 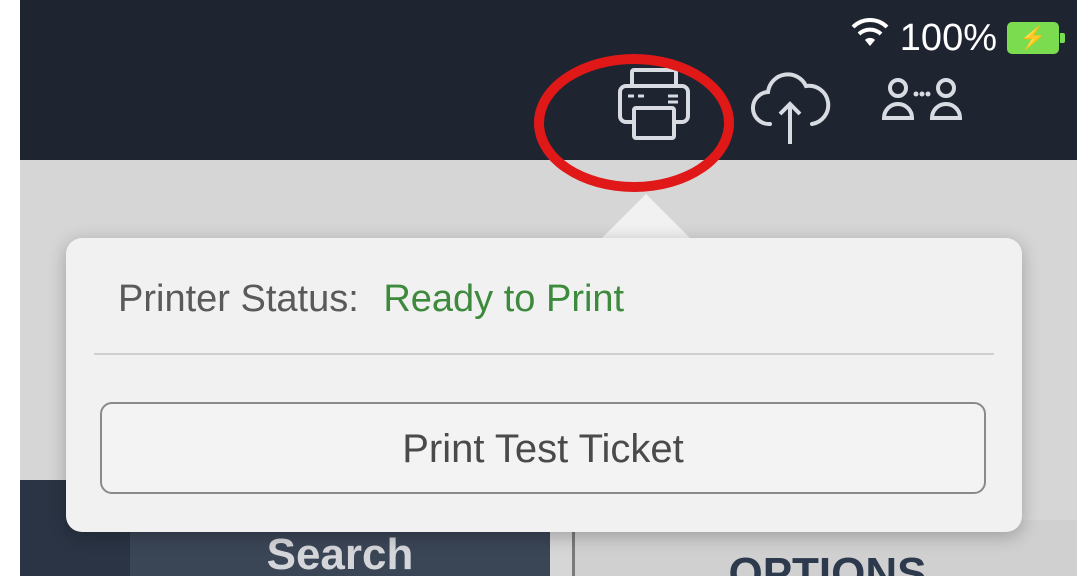 I want to click on printer-status-value: Ready to Print, so click(x=504, y=299).